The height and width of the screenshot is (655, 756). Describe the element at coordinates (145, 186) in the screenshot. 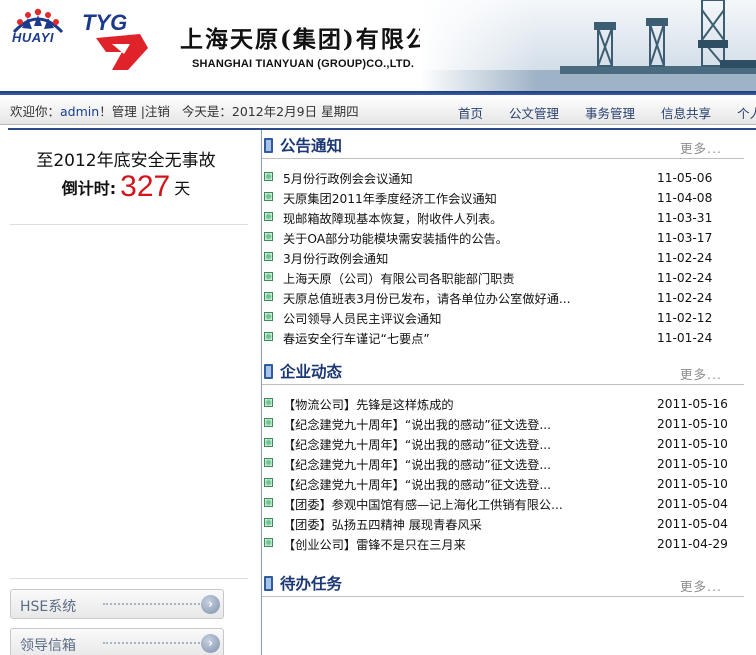

I see `countdown-days: 327` at that location.